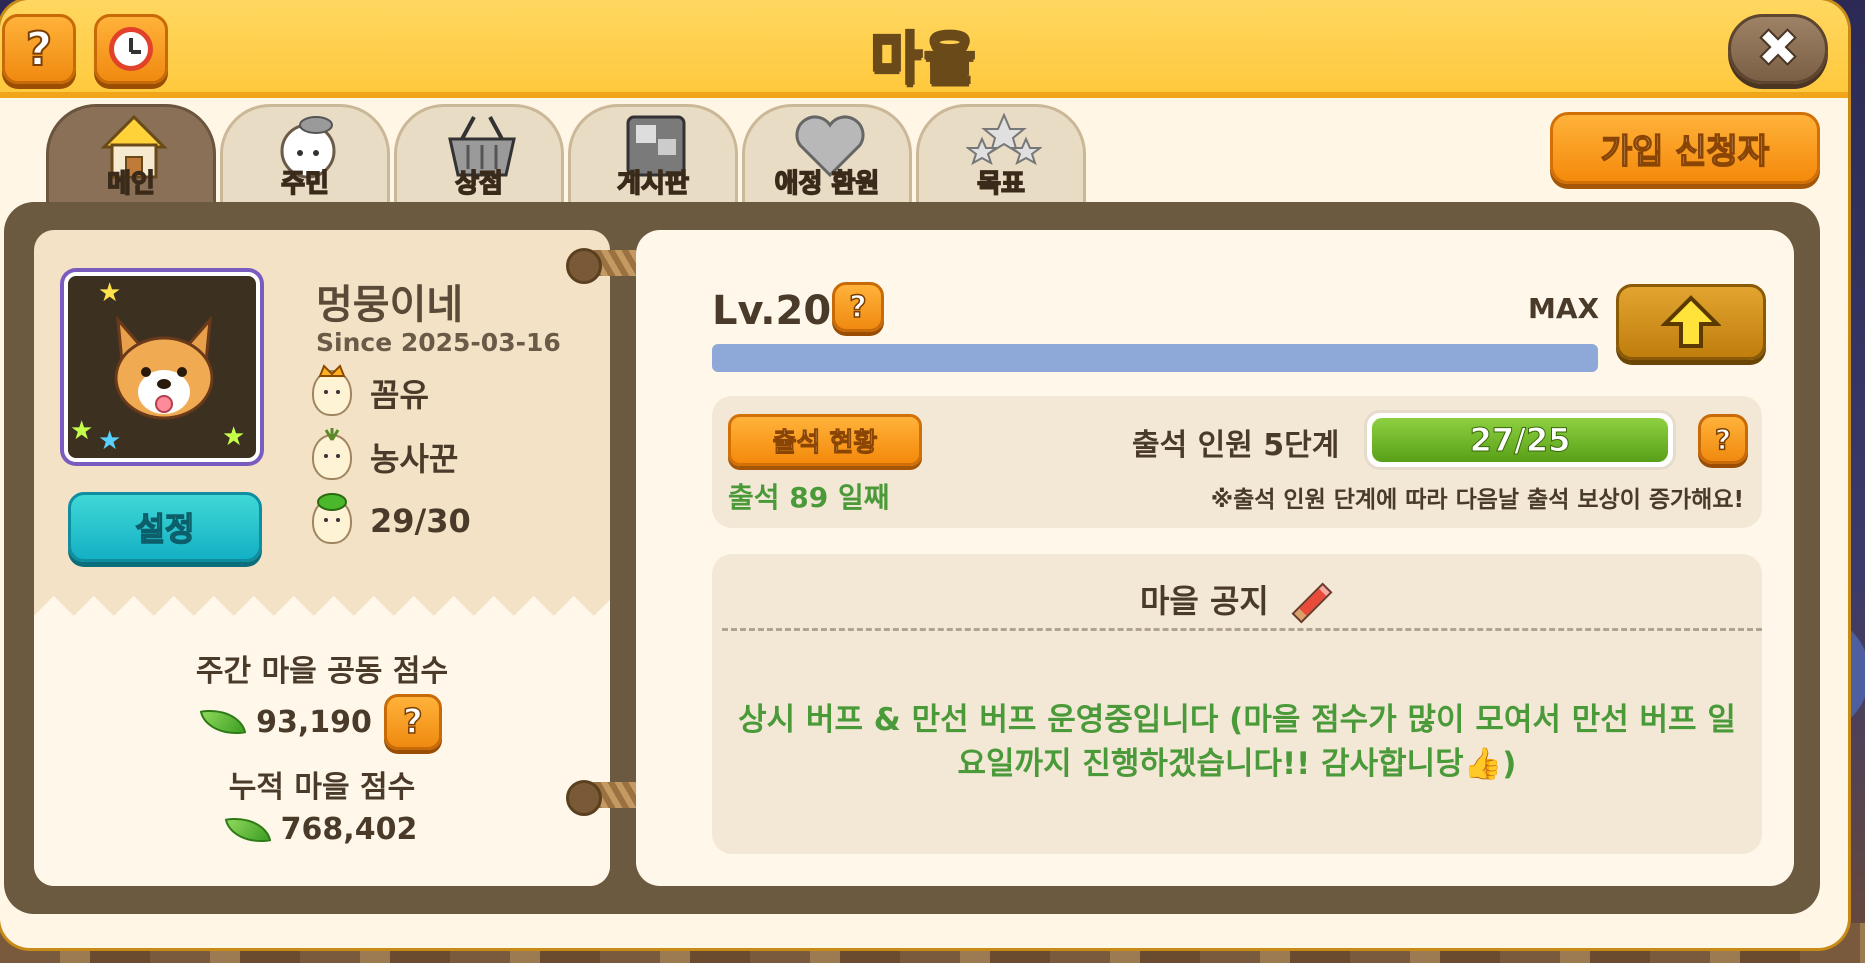 The width and height of the screenshot is (1865, 963). Describe the element at coordinates (438, 342) in the screenshot. I see `village-since-date: Since 2025-03-16` at that location.